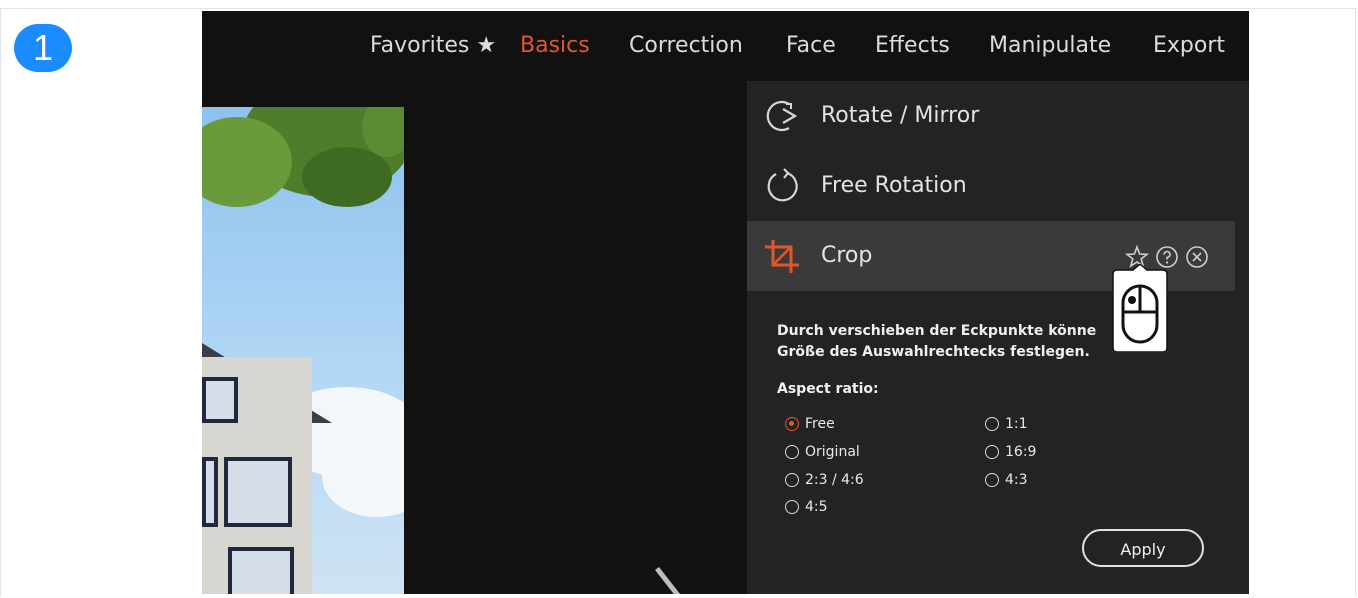 The width and height of the screenshot is (1358, 598). Describe the element at coordinates (816, 507) in the screenshot. I see `option-label: 4:5` at that location.